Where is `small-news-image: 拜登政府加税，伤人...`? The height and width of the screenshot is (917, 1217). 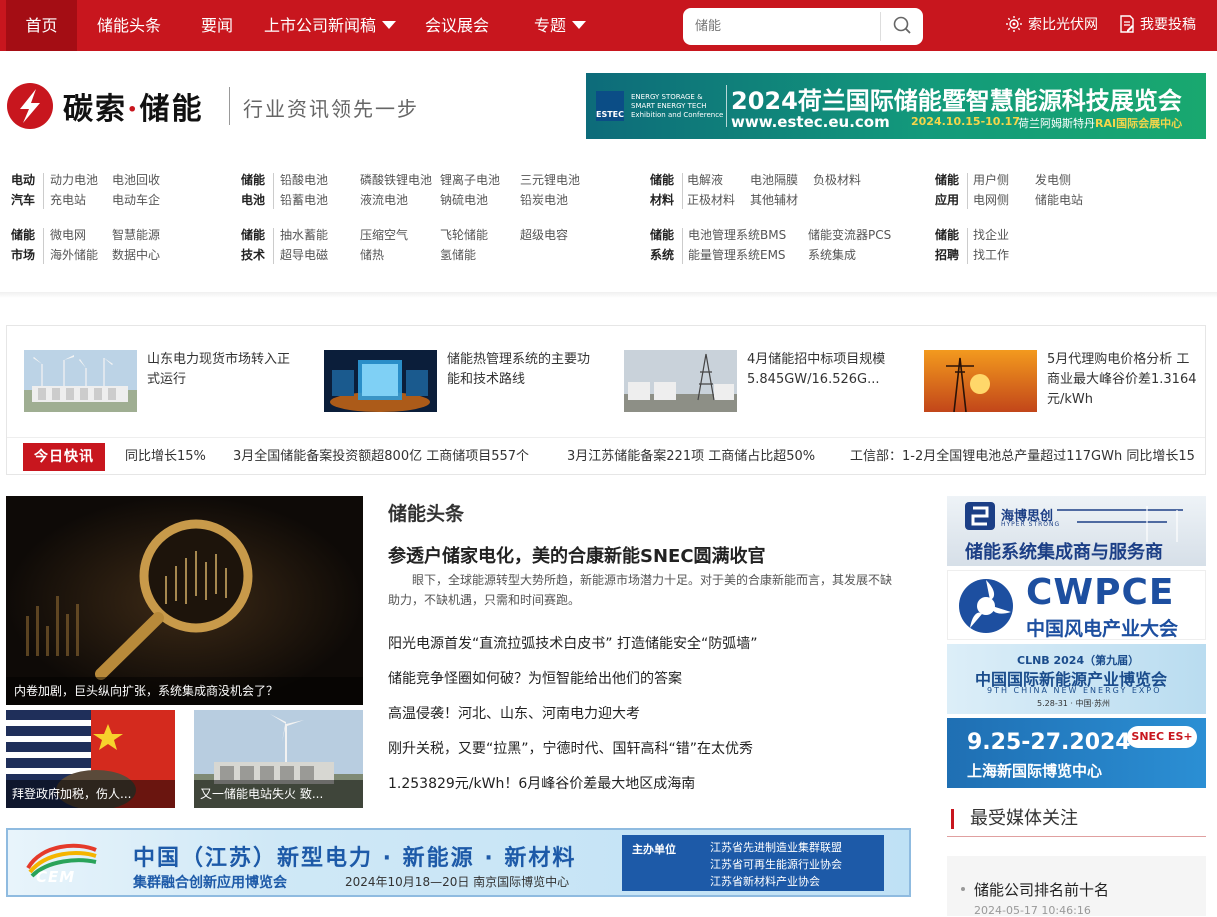 small-news-image: 拜登政府加税，伤人... is located at coordinates (90, 759).